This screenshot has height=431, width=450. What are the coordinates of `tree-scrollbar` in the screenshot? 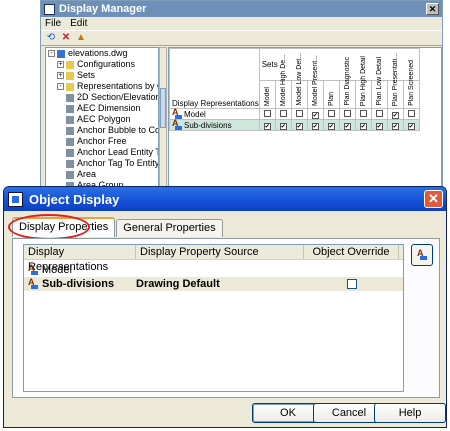 It's located at (163, 122).